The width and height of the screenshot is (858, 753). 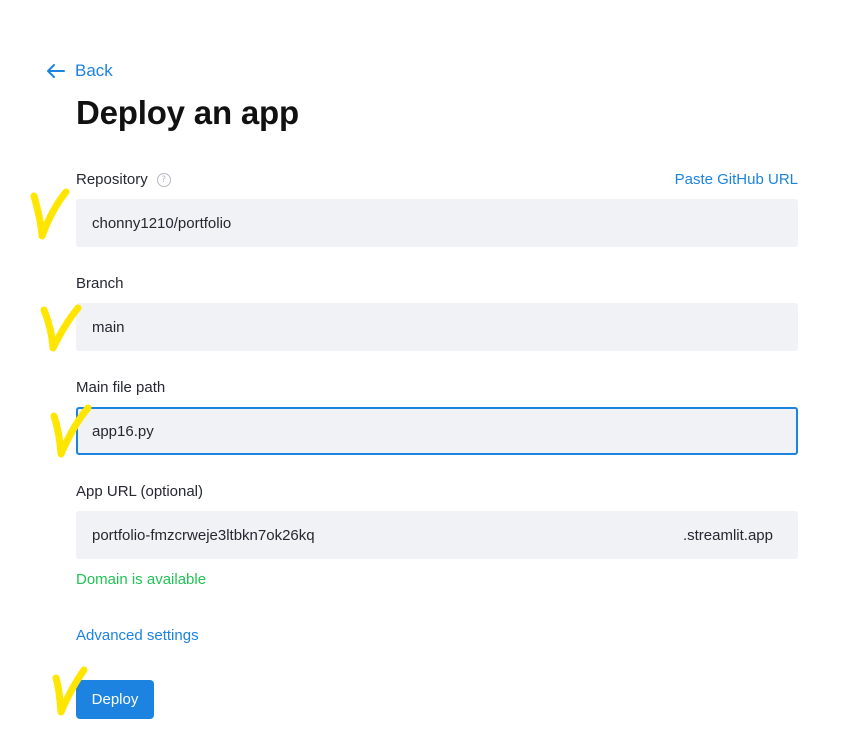 I want to click on back-link: Back, so click(x=79, y=71).